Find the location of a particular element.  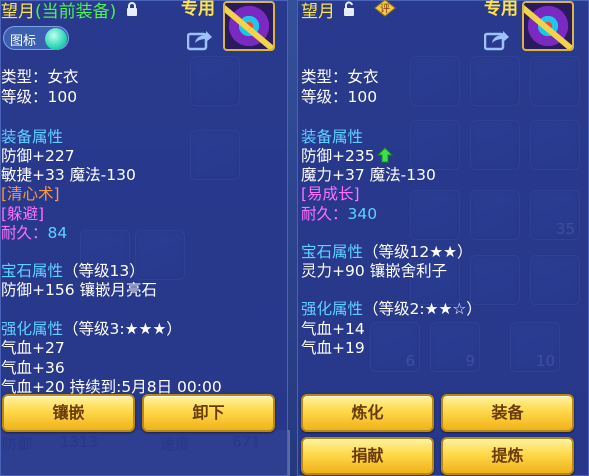

icon-toggle-label: 图标 is located at coordinates (23, 41).